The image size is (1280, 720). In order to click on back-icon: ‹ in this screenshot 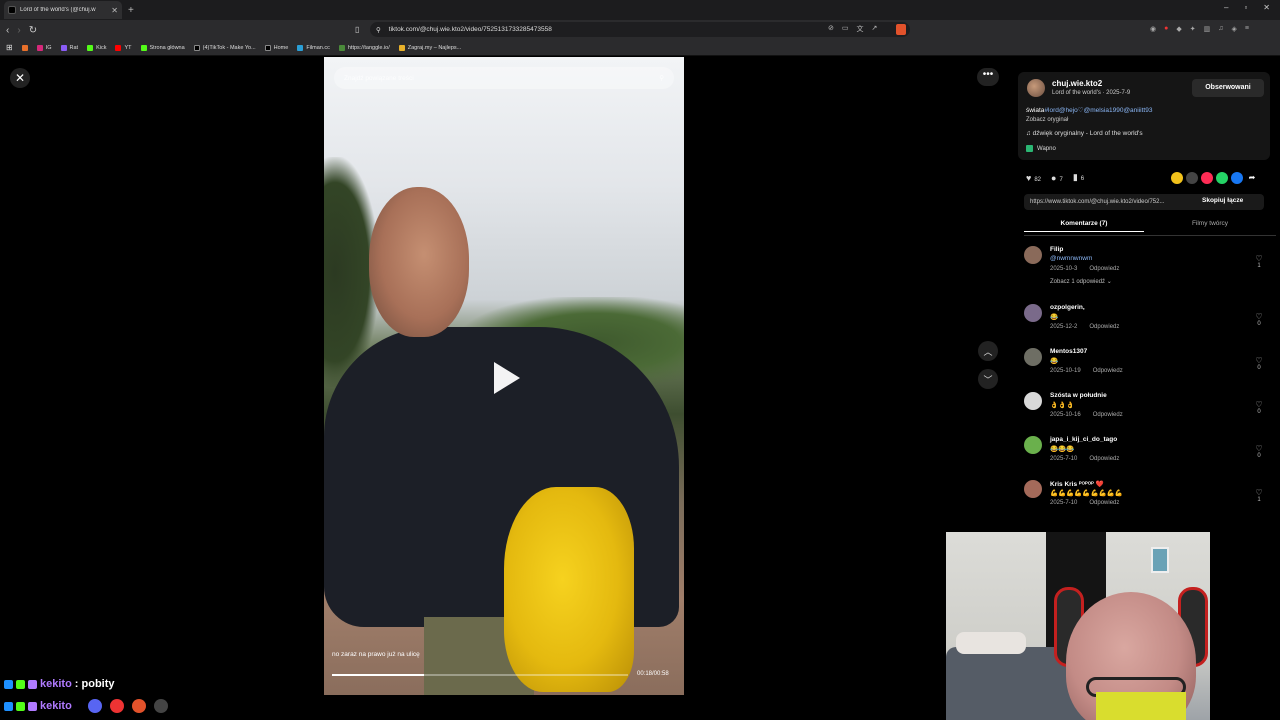, I will do `click(7, 30)`.